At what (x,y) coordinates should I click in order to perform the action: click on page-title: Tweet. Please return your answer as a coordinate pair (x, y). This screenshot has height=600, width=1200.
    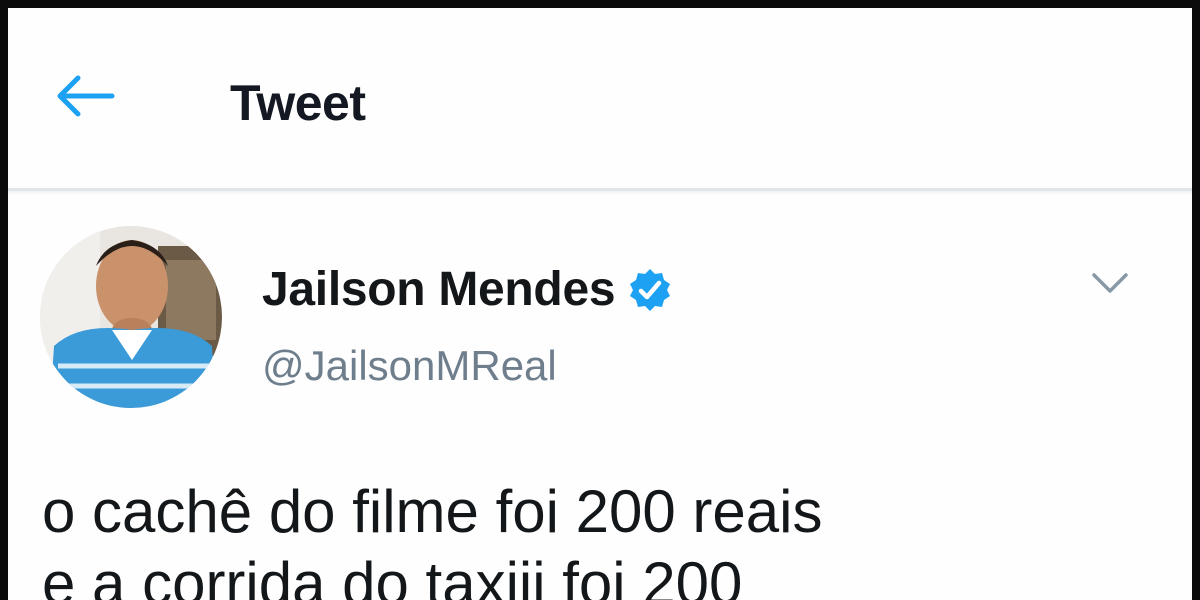
    Looking at the image, I should click on (298, 103).